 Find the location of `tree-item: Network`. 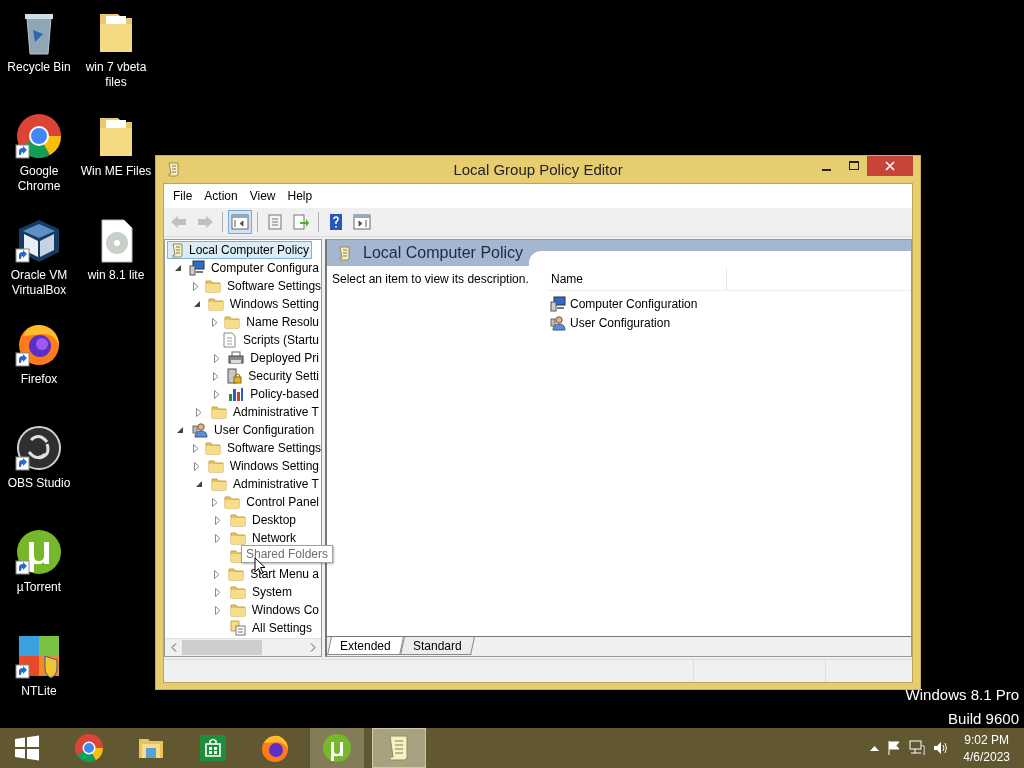

tree-item: Network is located at coordinates (274, 538).